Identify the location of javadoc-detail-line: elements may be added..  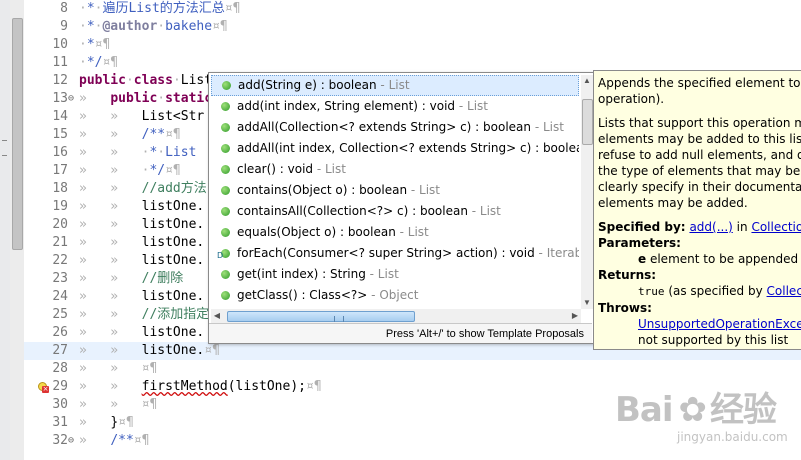
(673, 203).